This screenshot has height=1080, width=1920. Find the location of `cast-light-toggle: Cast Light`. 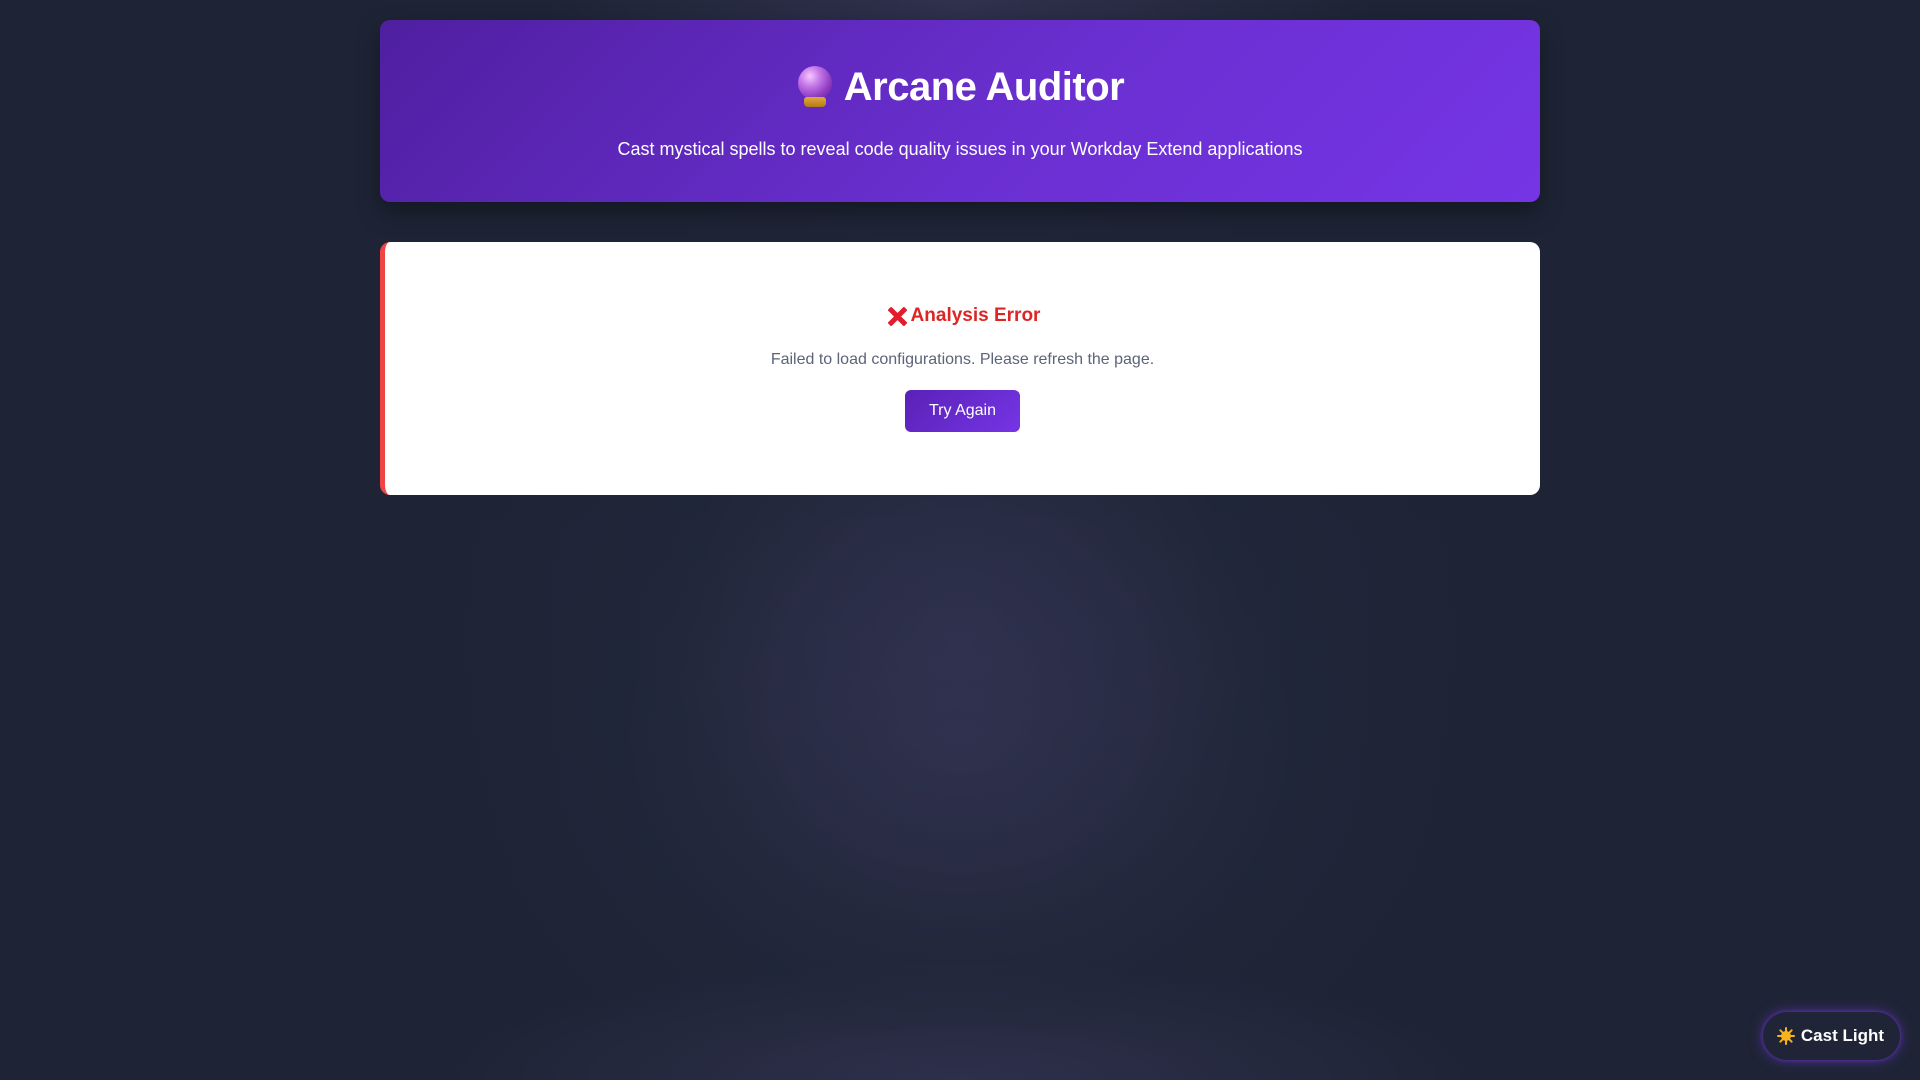

cast-light-toggle: Cast Light is located at coordinates (1831, 1036).